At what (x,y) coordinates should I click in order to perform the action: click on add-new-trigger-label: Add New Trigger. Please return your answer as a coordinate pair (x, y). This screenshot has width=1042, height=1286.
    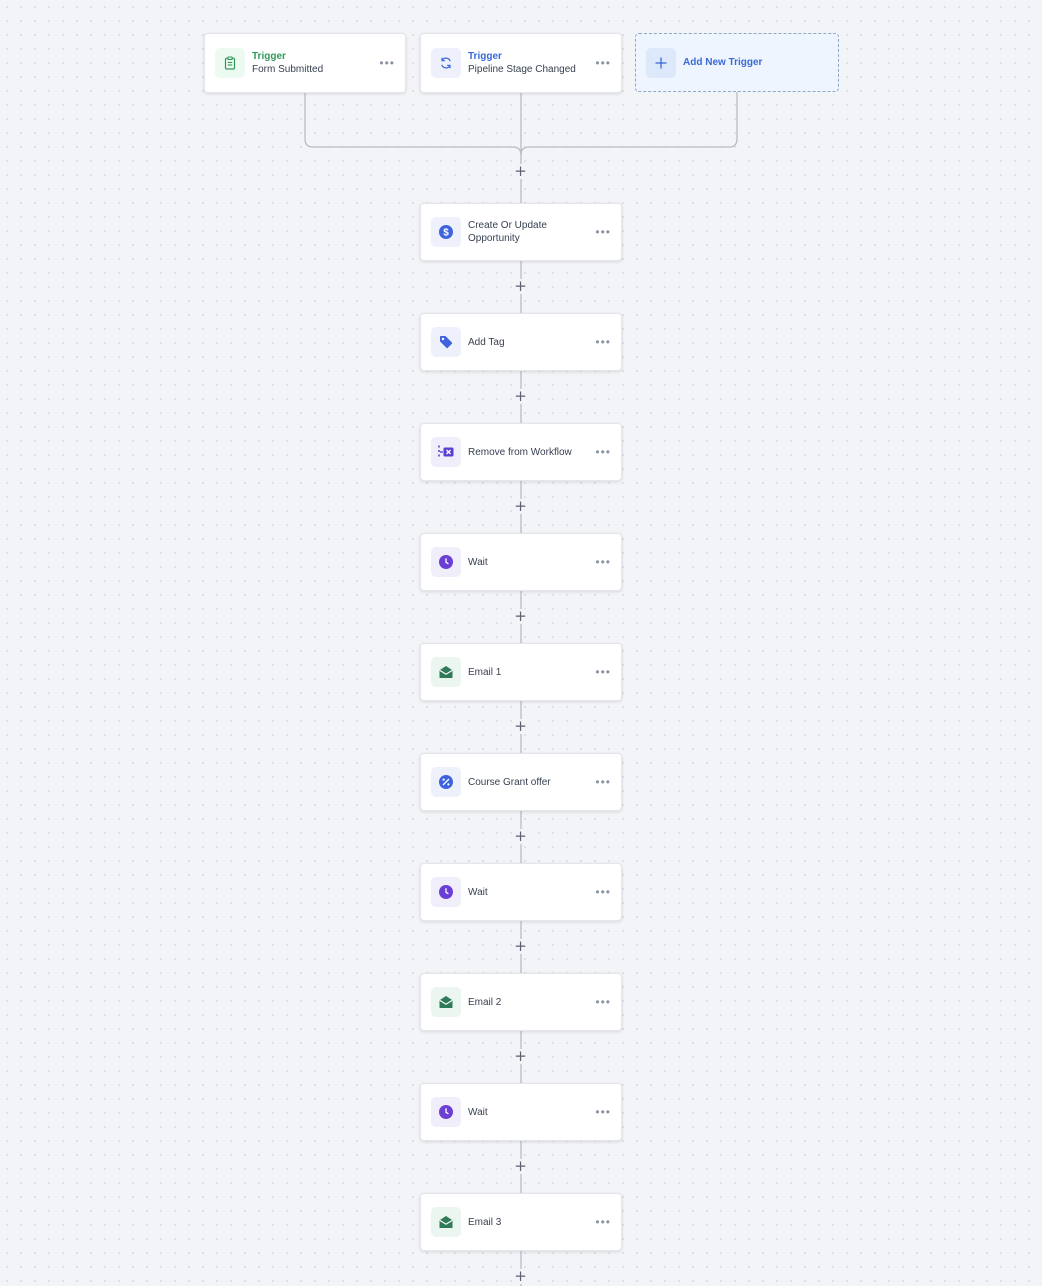
    Looking at the image, I should click on (723, 62).